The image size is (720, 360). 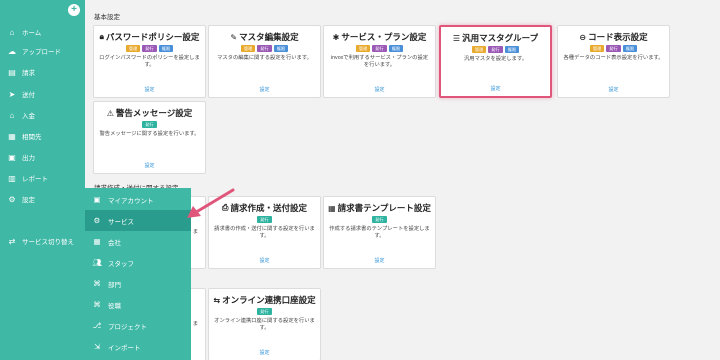 What do you see at coordinates (97, 199) in the screenshot?
I see `user-icon: ▣` at bounding box center [97, 199].